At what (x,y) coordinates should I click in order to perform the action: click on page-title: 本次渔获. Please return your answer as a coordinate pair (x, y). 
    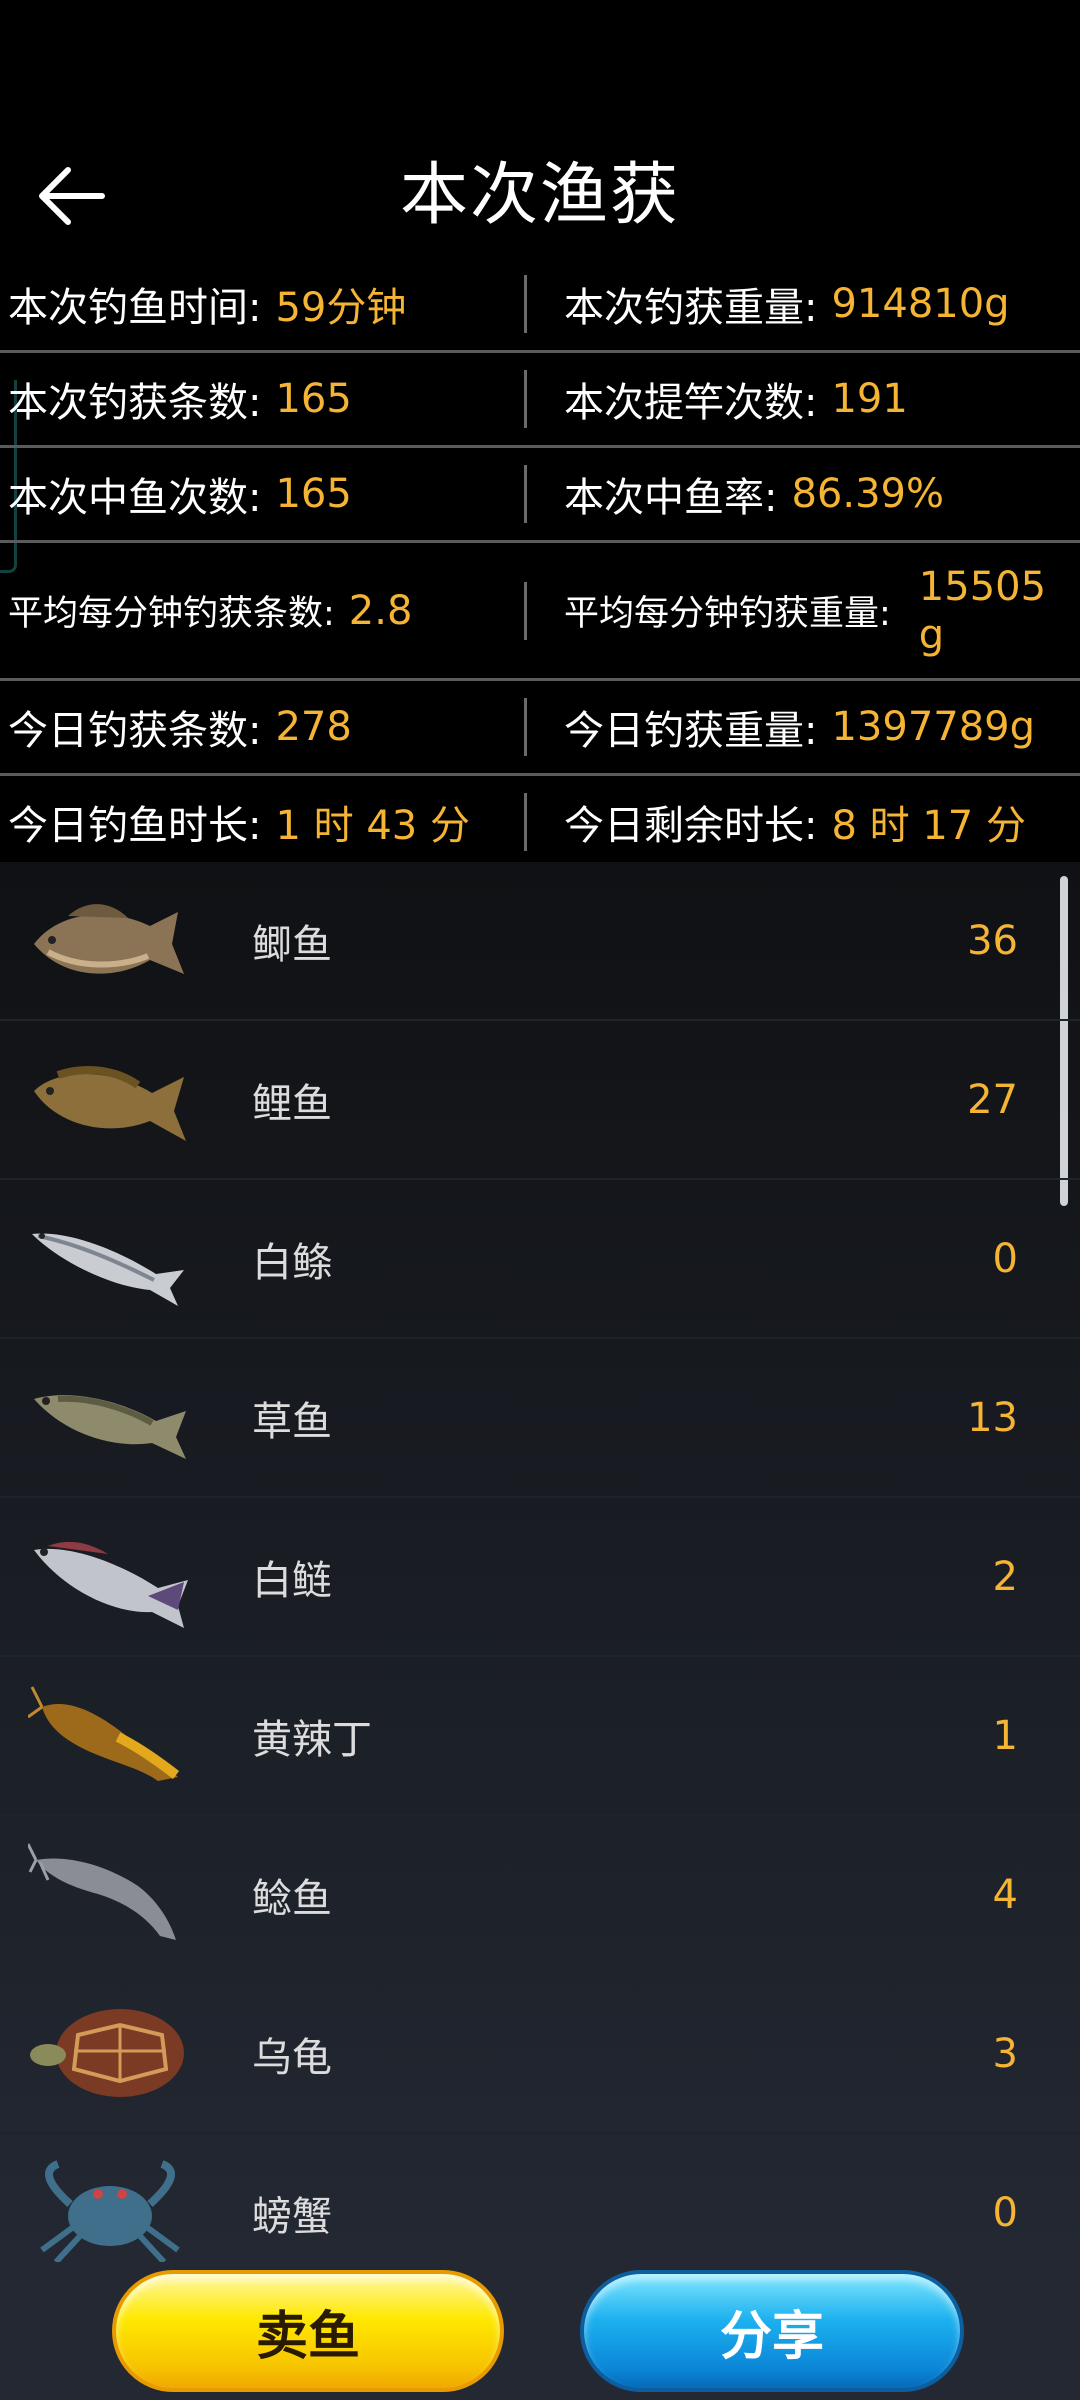
    Looking at the image, I should click on (539, 195).